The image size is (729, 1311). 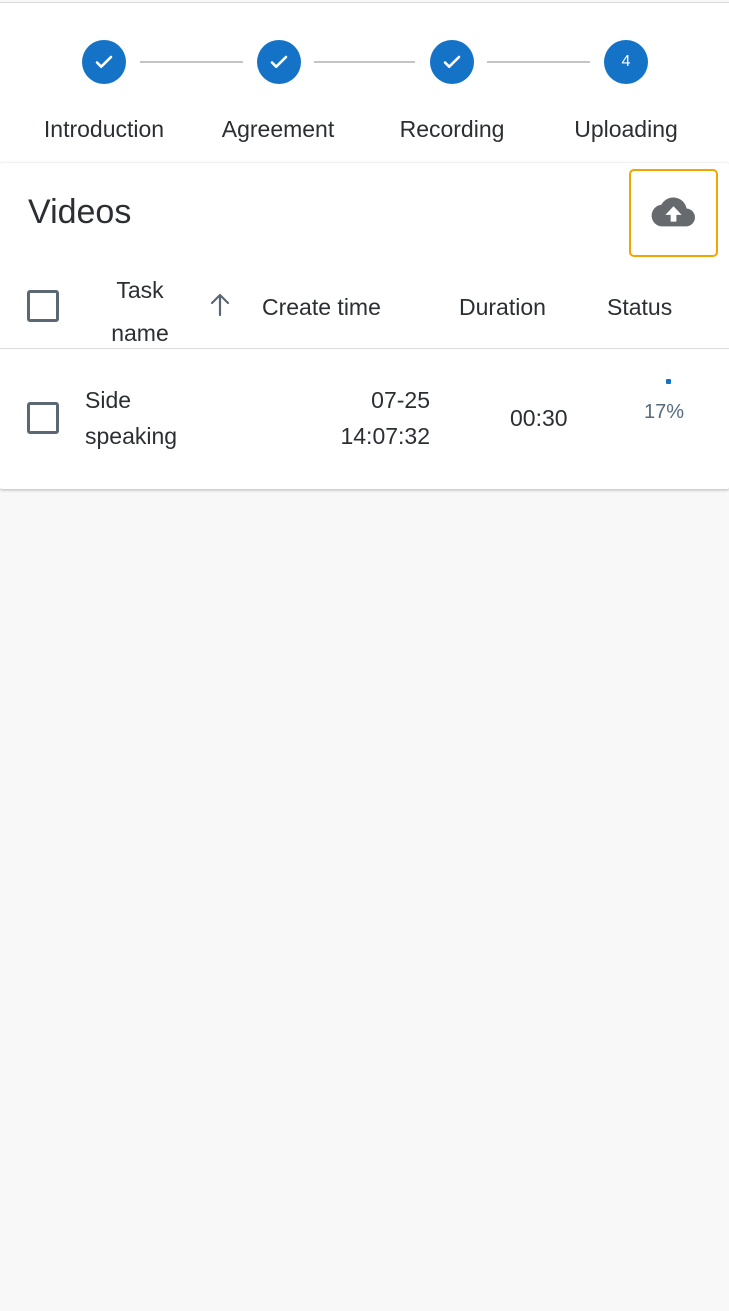 What do you see at coordinates (668, 381) in the screenshot?
I see `upload-progress-spinner` at bounding box center [668, 381].